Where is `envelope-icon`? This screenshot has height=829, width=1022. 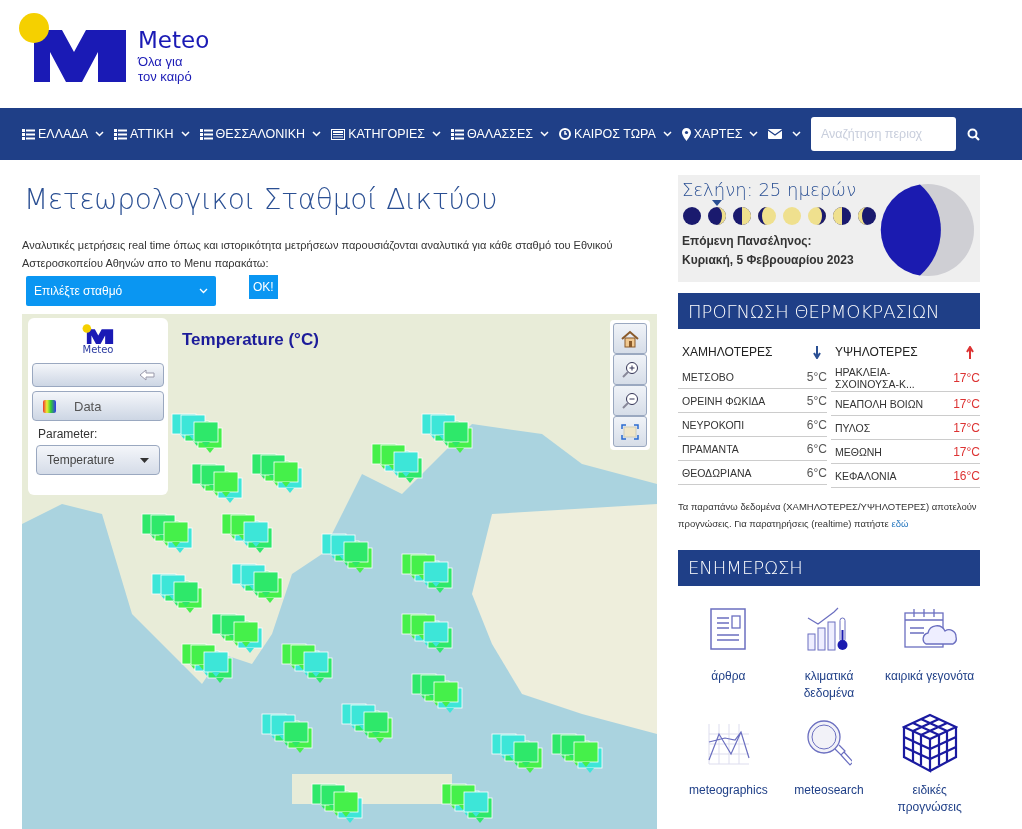
envelope-icon is located at coordinates (775, 134).